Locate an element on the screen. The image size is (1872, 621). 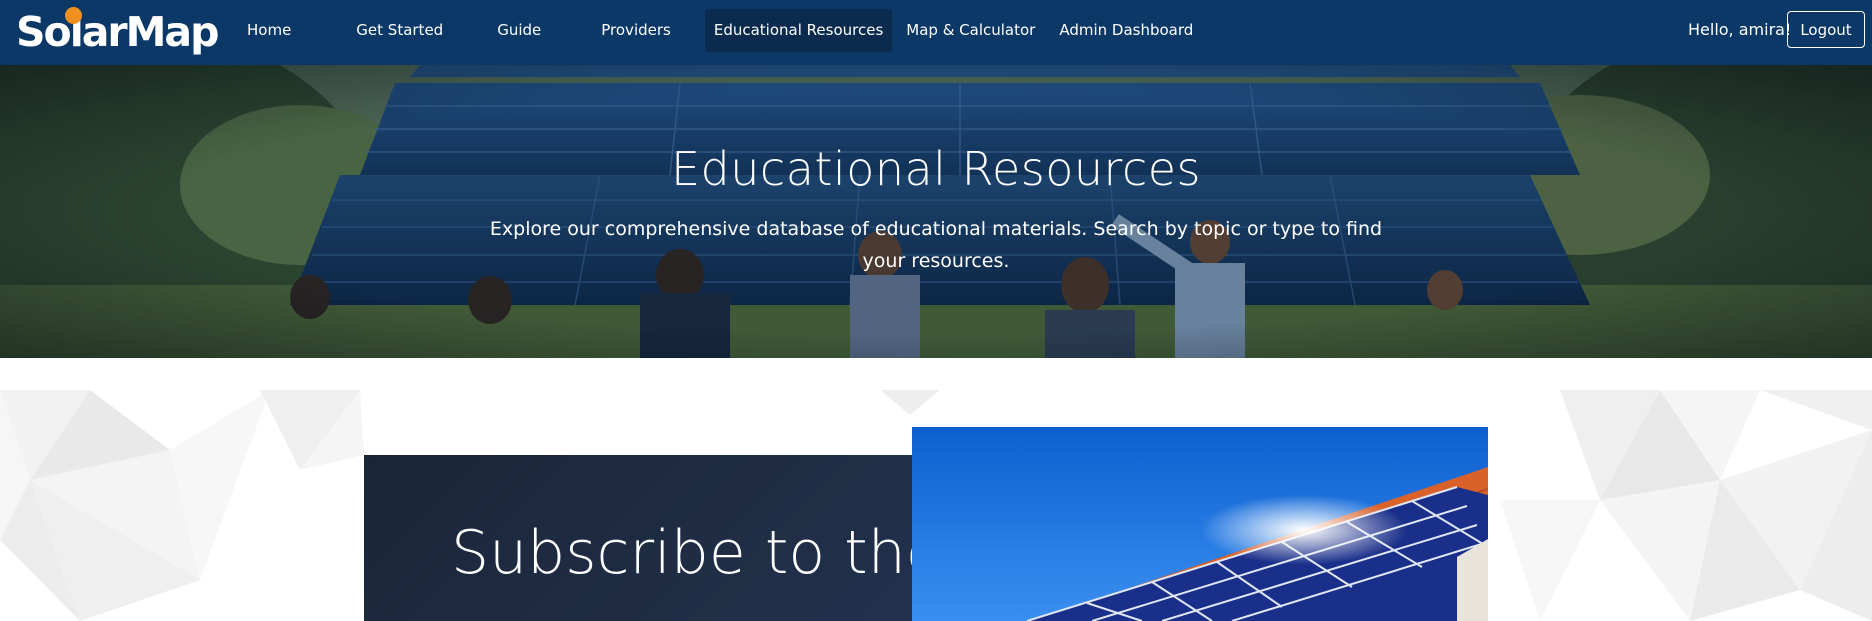
nav-get-started: Get Started is located at coordinates (399, 30).